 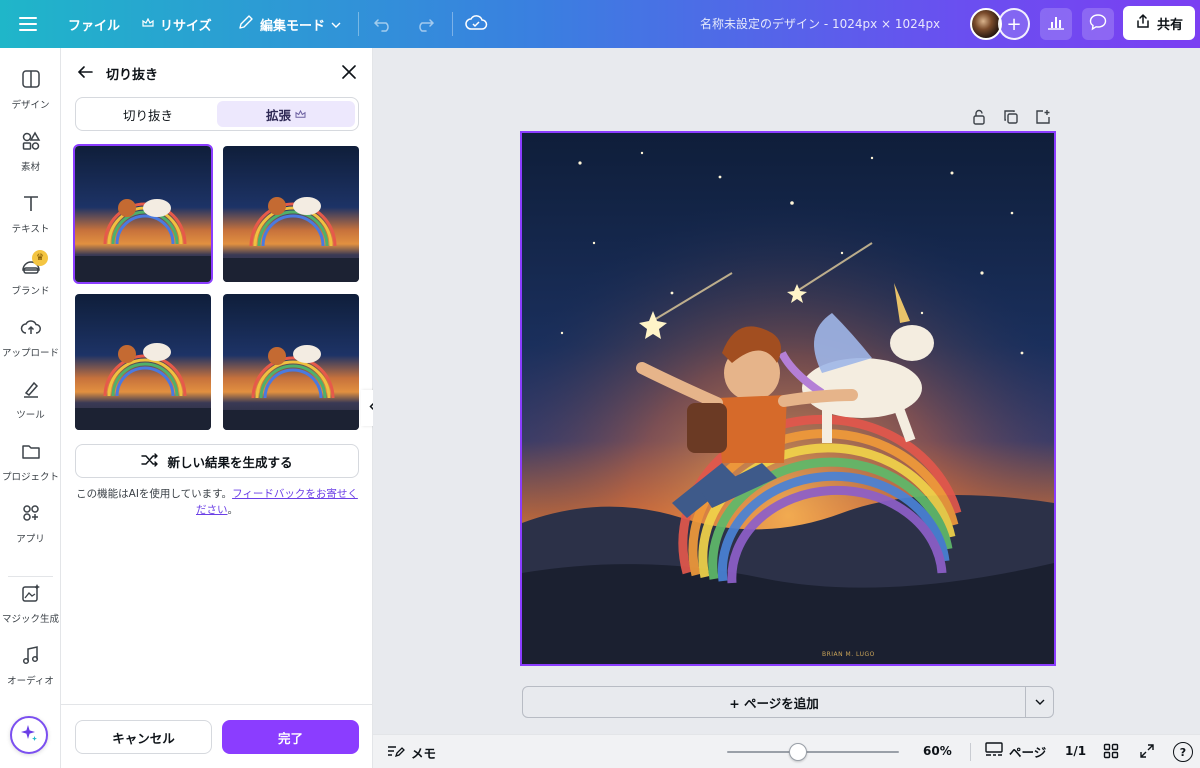 I want to click on rail-item-elements: 素材, so click(x=30, y=151).